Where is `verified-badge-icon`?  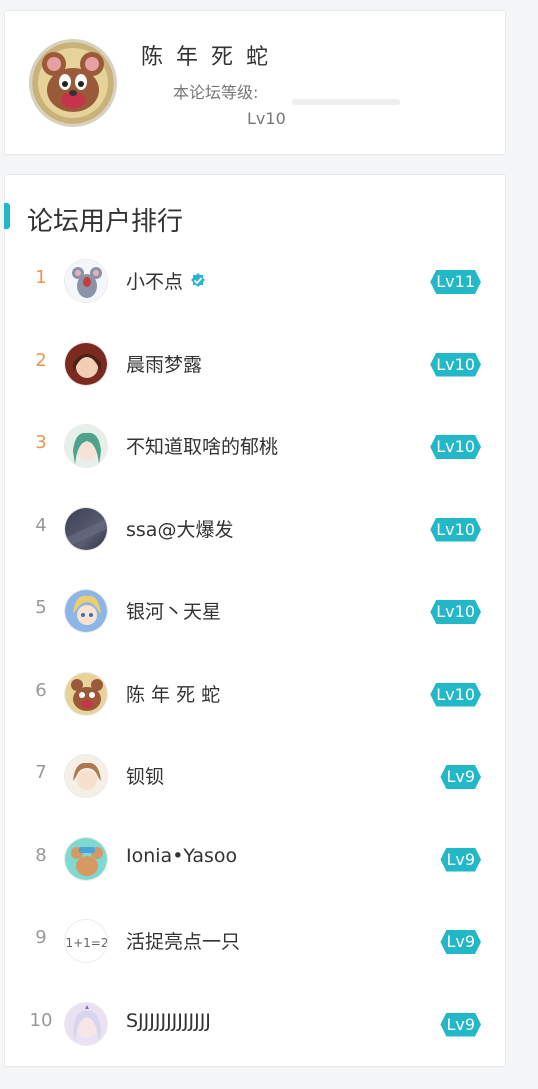
verified-badge-icon is located at coordinates (198, 281).